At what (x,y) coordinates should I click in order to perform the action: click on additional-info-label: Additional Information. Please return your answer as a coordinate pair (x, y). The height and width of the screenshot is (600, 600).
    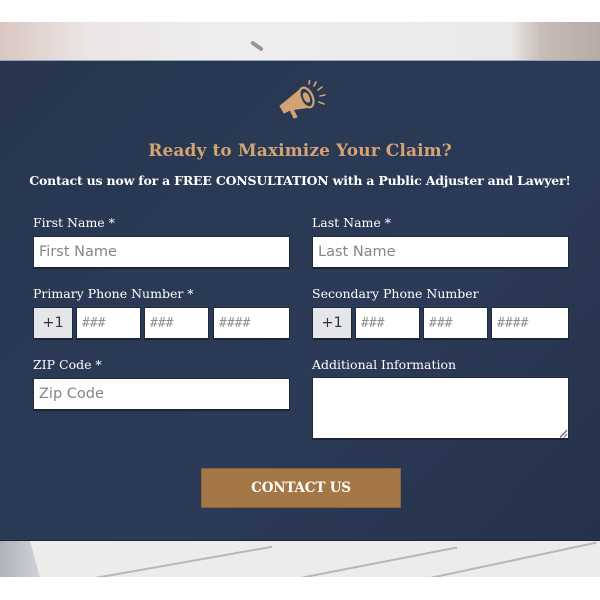
    Looking at the image, I should click on (384, 364).